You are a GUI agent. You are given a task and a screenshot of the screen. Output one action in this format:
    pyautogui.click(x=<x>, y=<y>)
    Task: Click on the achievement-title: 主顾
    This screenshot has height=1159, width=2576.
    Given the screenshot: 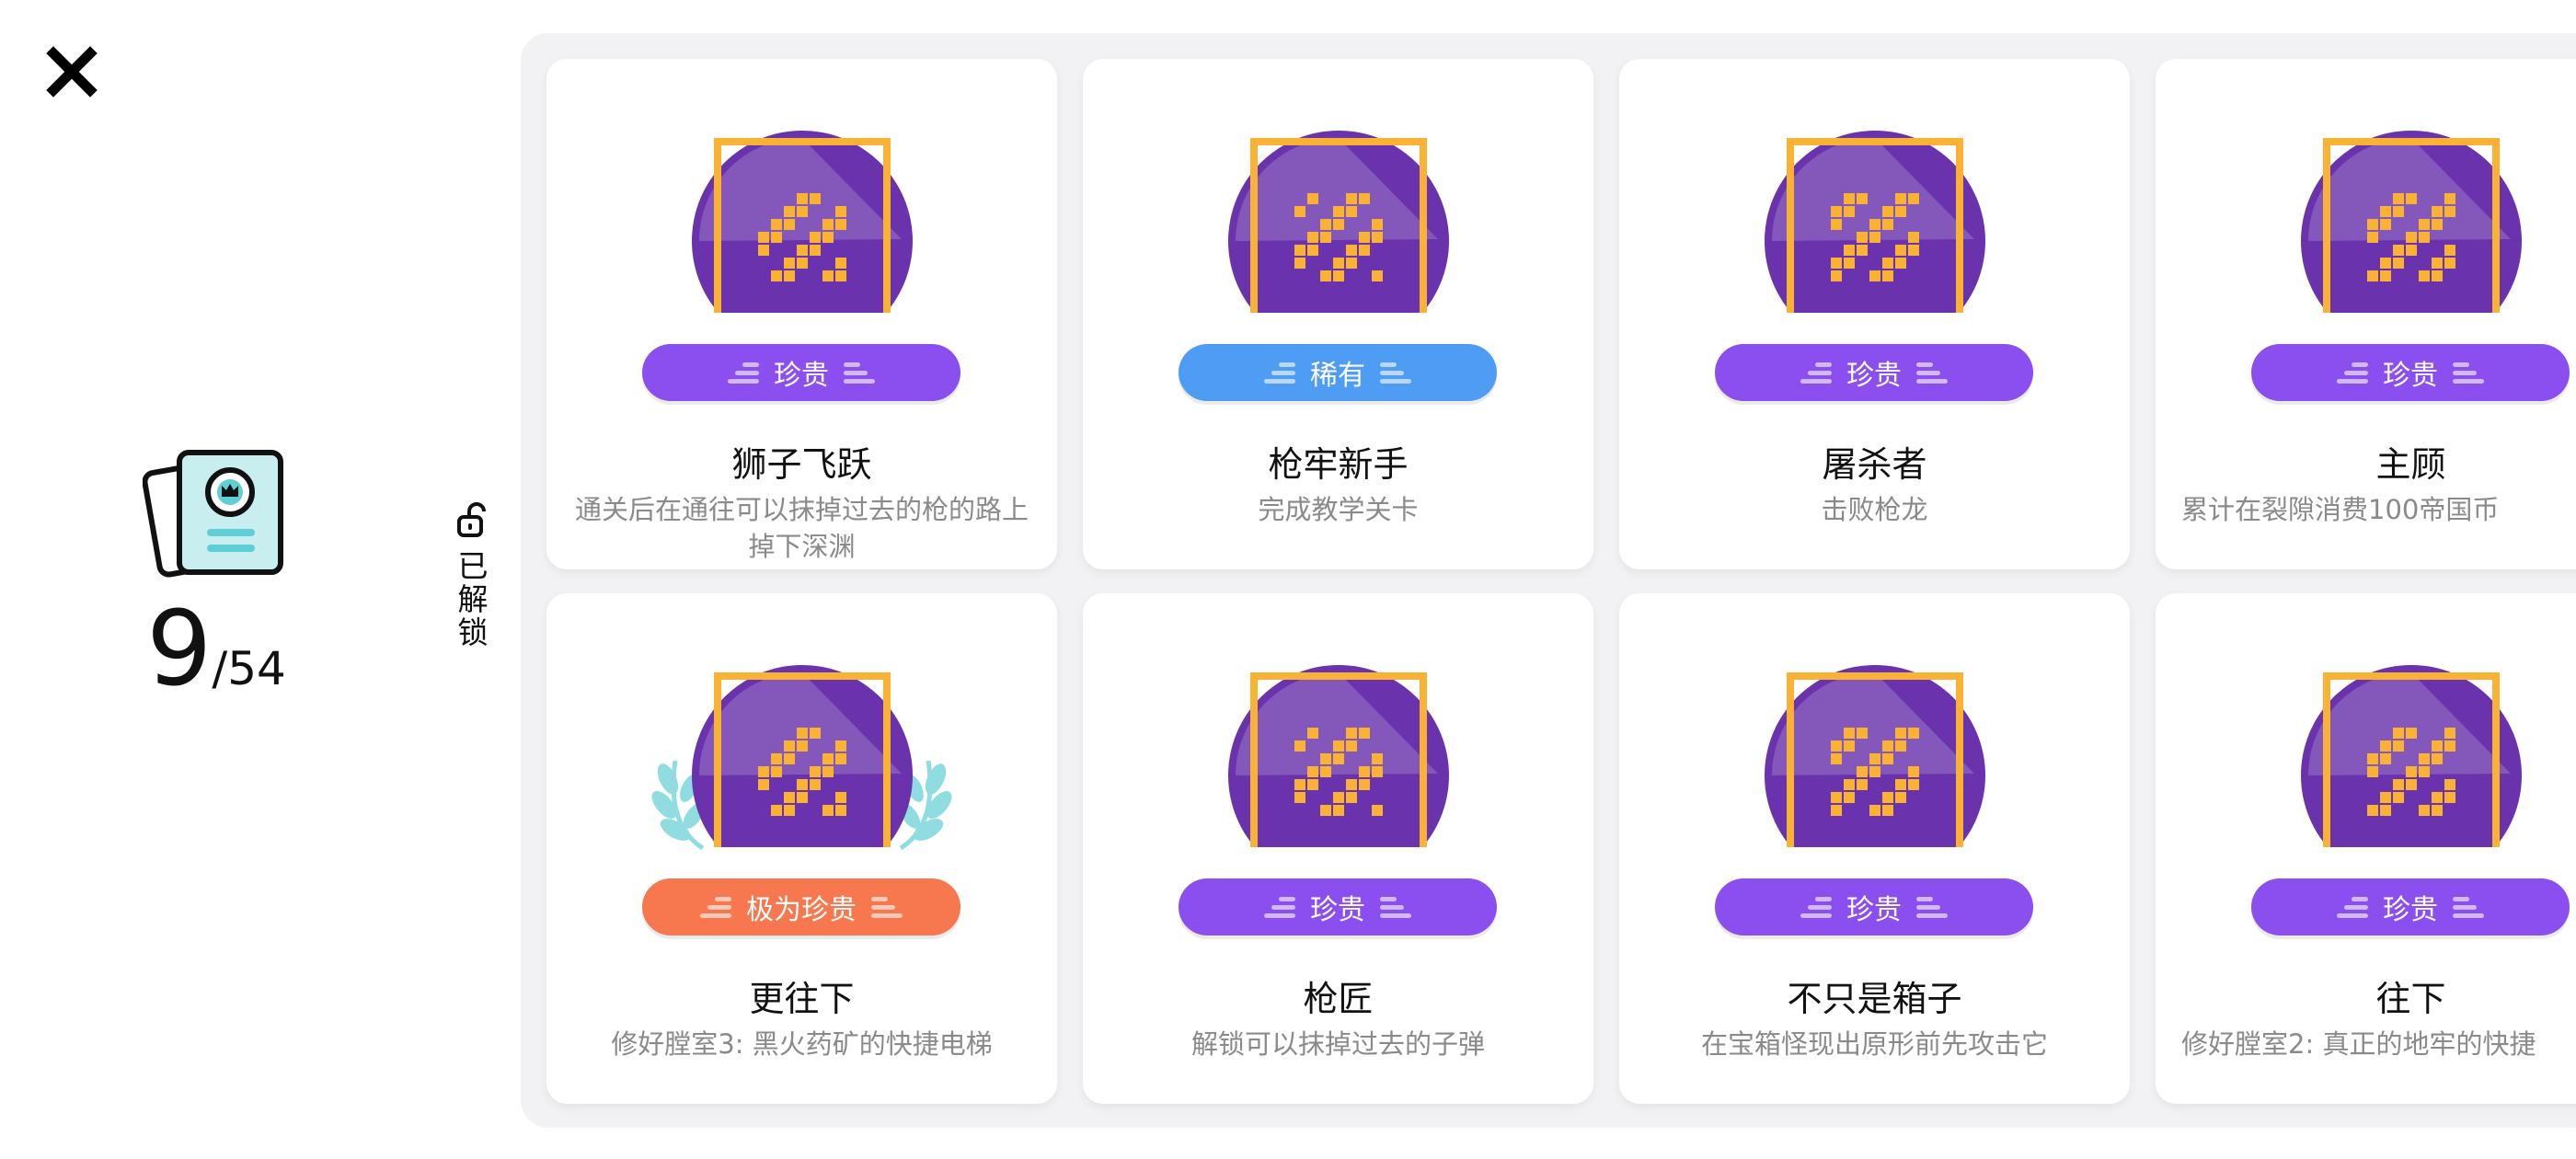 What is the action you would take?
    pyautogui.click(x=2410, y=464)
    